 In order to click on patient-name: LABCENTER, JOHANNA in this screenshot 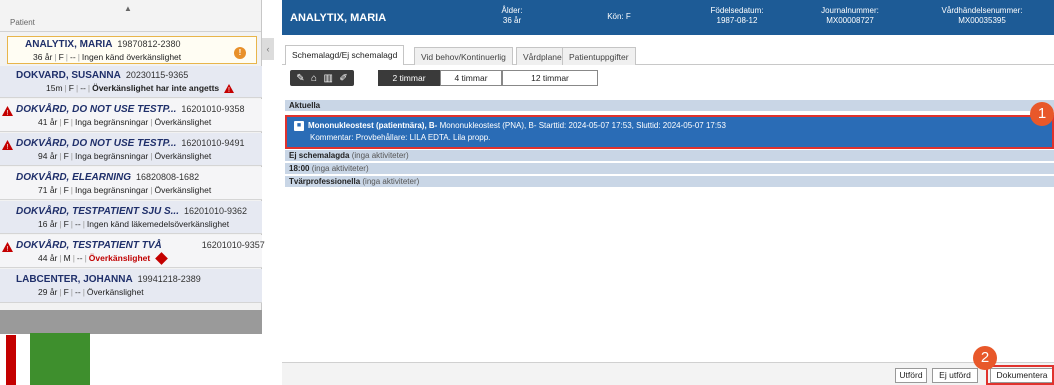, I will do `click(74, 279)`.